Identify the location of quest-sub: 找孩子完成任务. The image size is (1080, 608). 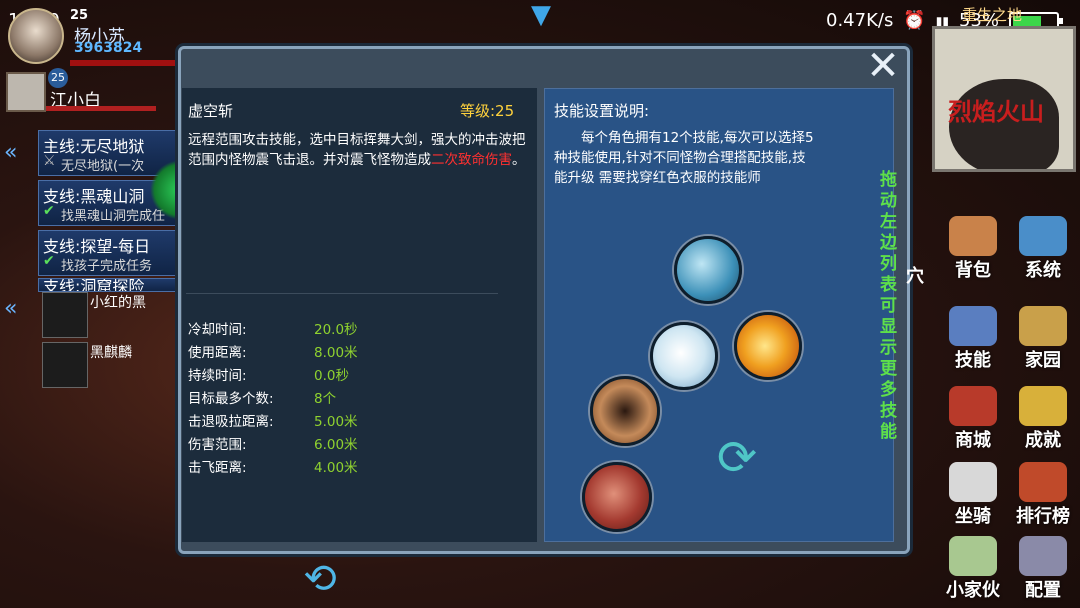
(107, 266).